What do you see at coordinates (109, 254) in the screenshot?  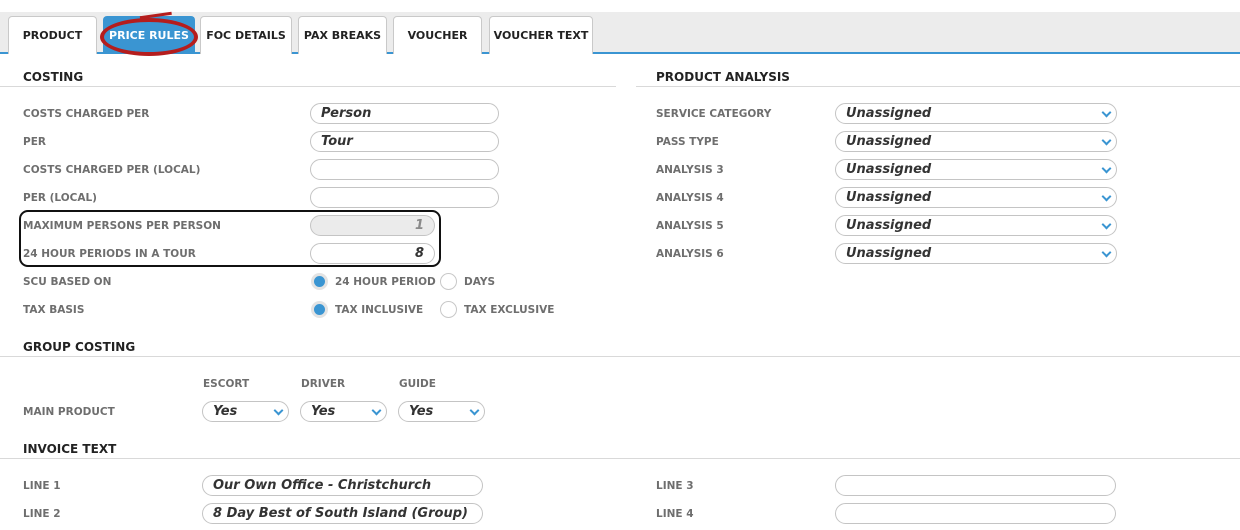 I see `periods-label: 24 HOUR PERIODS IN A TOUR` at bounding box center [109, 254].